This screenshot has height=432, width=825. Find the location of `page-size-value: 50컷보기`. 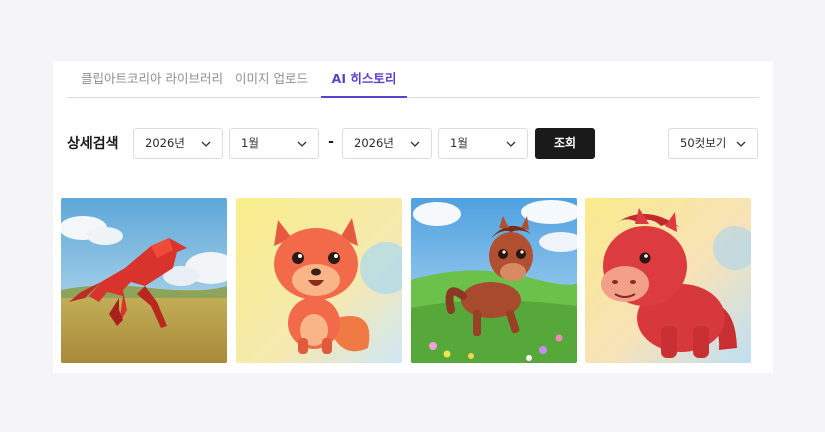

page-size-value: 50컷보기 is located at coordinates (703, 143).